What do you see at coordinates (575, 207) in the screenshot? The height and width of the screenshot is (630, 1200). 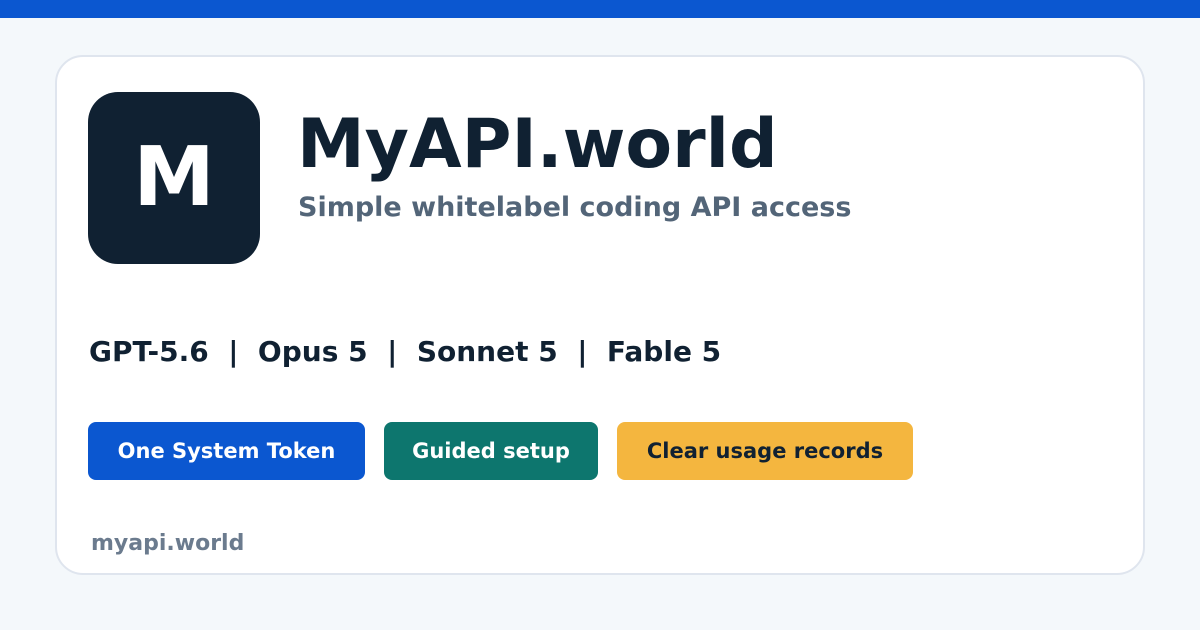 I see `page-subtitle: Simple whitelabel coding API access` at bounding box center [575, 207].